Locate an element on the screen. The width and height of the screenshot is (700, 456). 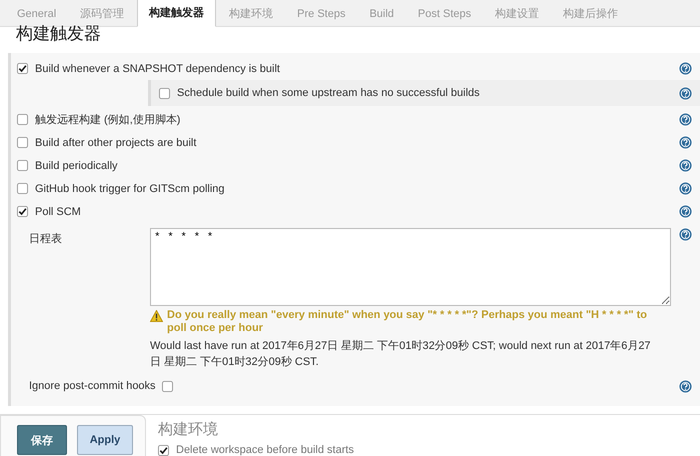
checkbox-label: Delete workspace before build starts is located at coordinates (265, 450).